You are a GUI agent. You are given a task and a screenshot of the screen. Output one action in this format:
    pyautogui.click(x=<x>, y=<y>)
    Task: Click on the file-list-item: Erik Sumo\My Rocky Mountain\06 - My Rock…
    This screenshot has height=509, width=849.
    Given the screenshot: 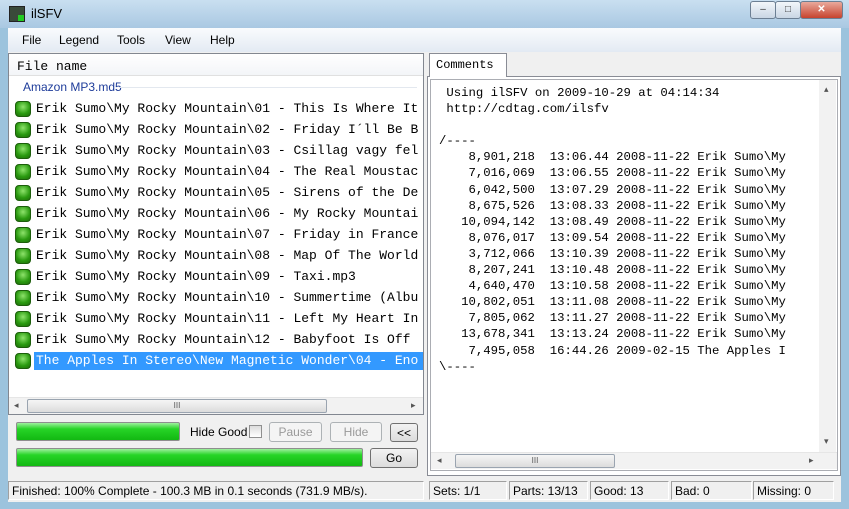 What is the action you would take?
    pyautogui.click(x=218, y=214)
    